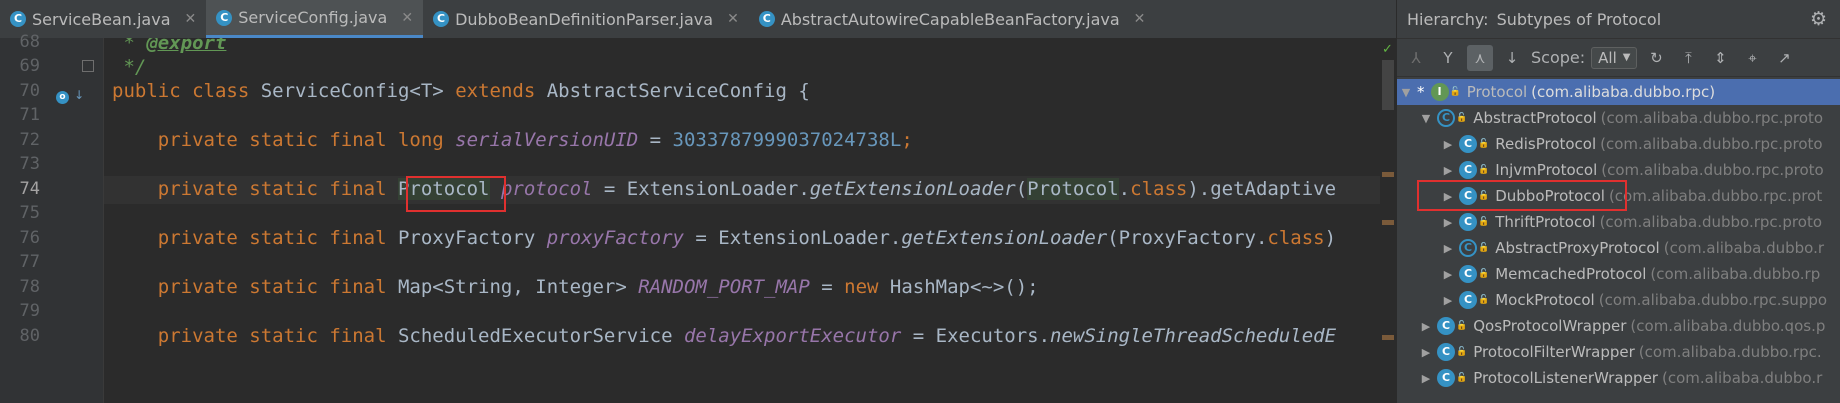  I want to click on gear-icon: ⚙, so click(1818, 19).